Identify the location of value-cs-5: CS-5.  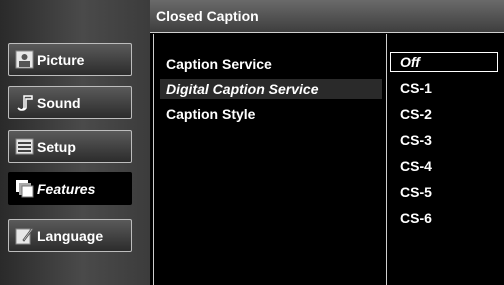
(444, 192).